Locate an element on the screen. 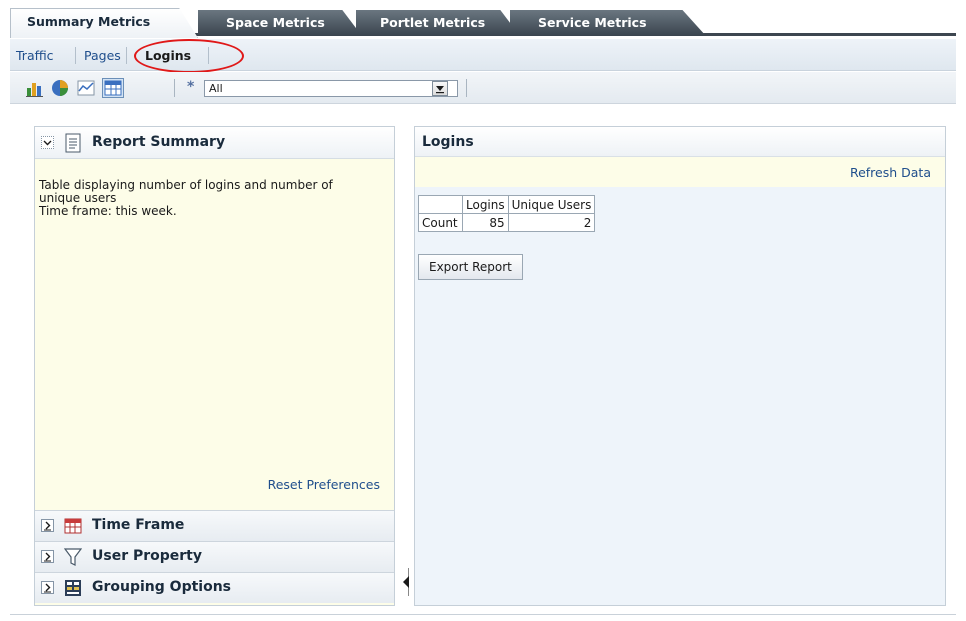  time-frame-label: Time Frame is located at coordinates (138, 525).